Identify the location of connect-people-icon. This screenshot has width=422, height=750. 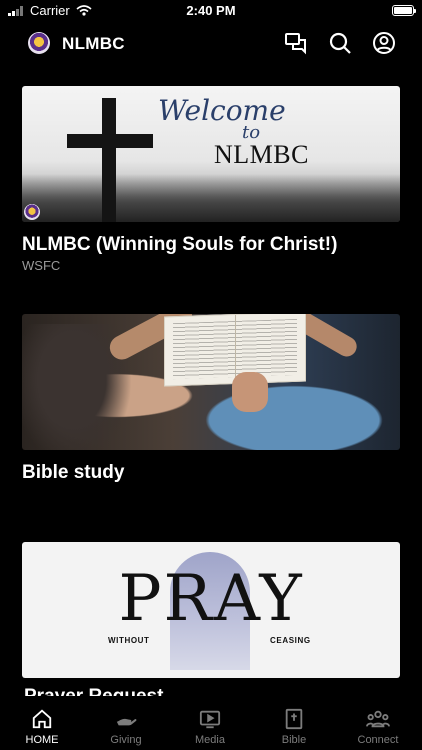
(378, 719).